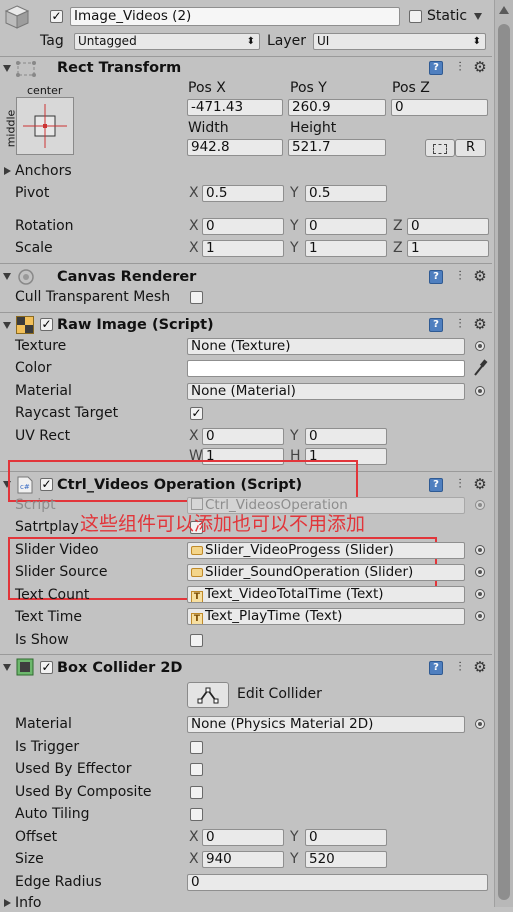 Image resolution: width=513 pixels, height=912 pixels. I want to click on size-y-field: 520, so click(346, 859).